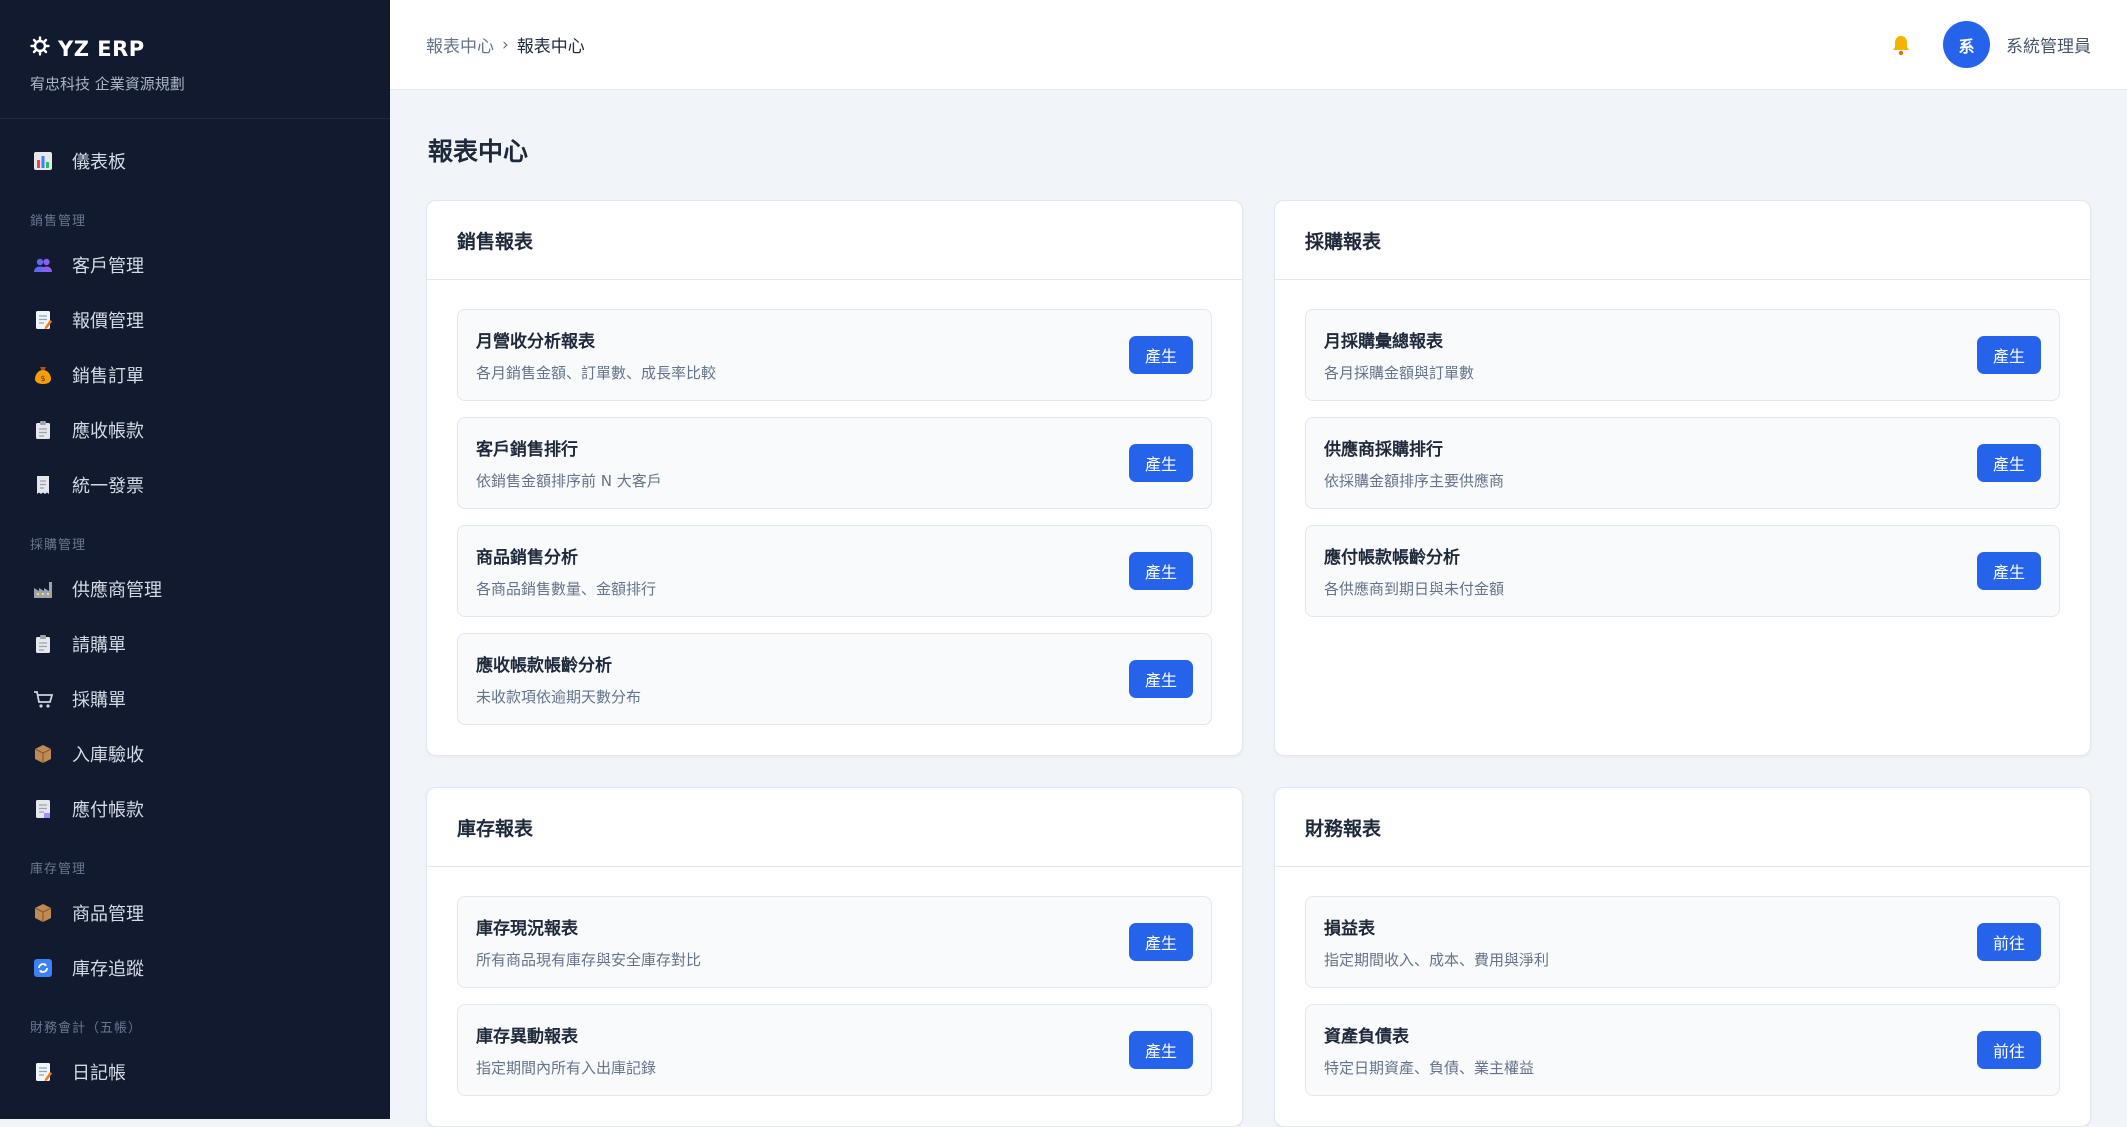  What do you see at coordinates (1650, 959) in the screenshot?
I see `report-description: 指定期間收入、成本、費用與淨利` at bounding box center [1650, 959].